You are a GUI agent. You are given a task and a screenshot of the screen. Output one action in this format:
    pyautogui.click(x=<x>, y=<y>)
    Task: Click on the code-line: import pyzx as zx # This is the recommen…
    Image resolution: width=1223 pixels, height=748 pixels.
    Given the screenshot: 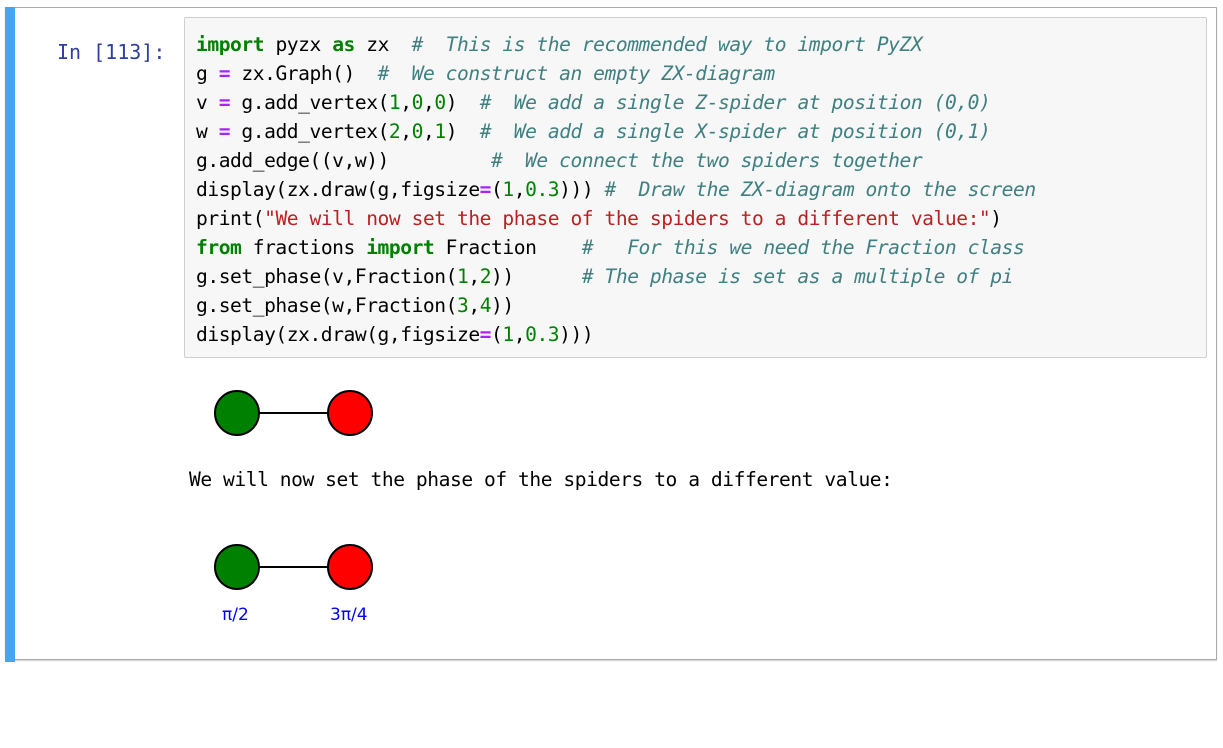 What is the action you would take?
    pyautogui.click(x=559, y=44)
    